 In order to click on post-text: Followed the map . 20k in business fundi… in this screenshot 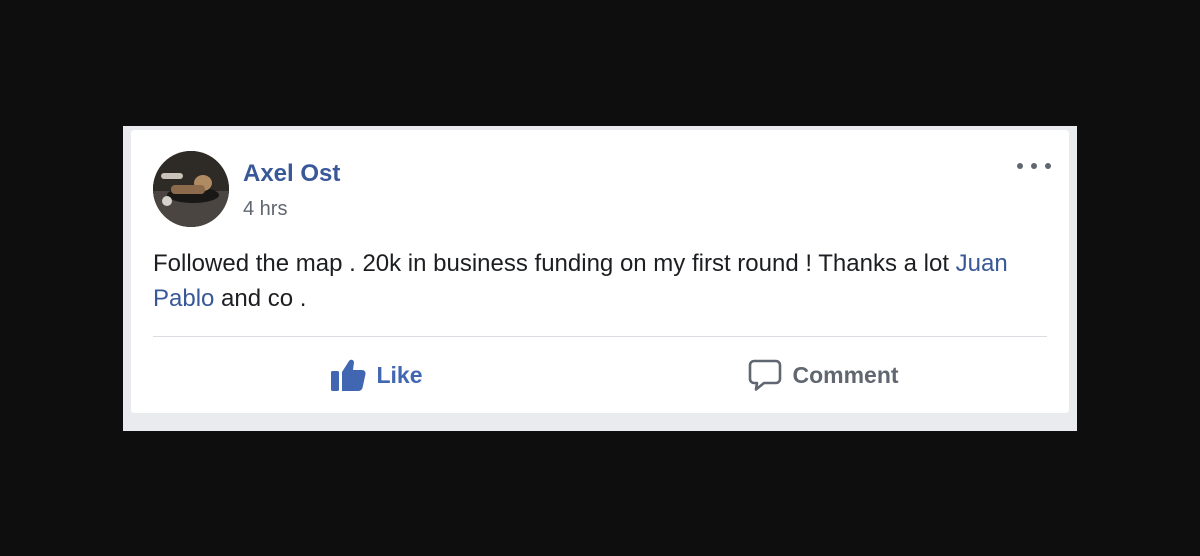, I will do `click(603, 281)`.